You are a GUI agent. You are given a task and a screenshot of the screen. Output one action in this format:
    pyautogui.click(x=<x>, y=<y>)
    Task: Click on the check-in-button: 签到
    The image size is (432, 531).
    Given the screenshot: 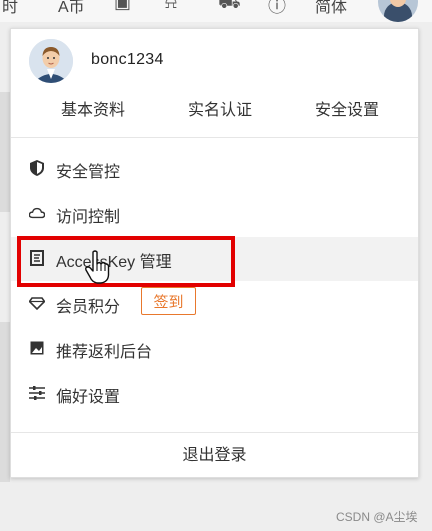 What is the action you would take?
    pyautogui.click(x=168, y=301)
    